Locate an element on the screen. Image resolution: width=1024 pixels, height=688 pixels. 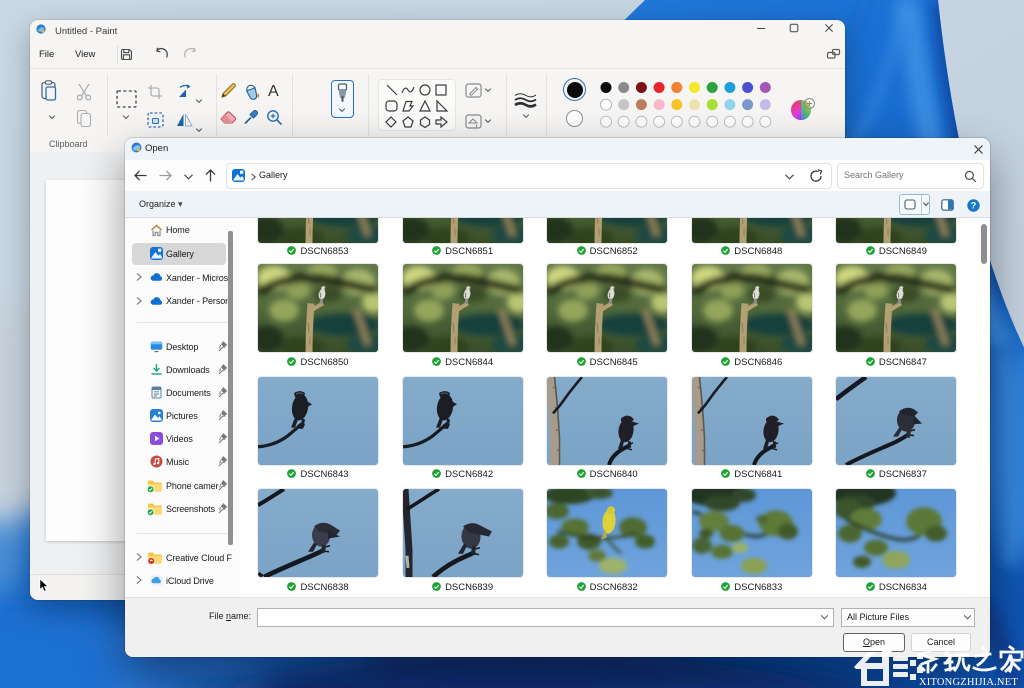
svg-text: XITONGZHIJIA.NET is located at coordinates (968, 682).